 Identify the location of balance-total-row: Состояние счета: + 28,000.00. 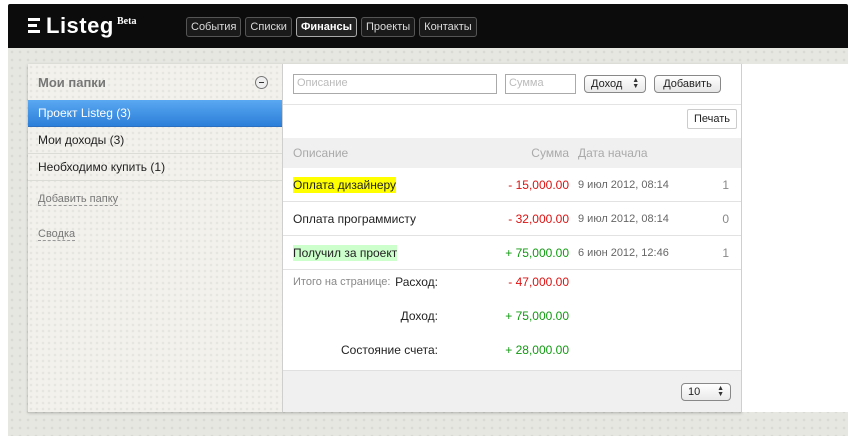
(512, 350).